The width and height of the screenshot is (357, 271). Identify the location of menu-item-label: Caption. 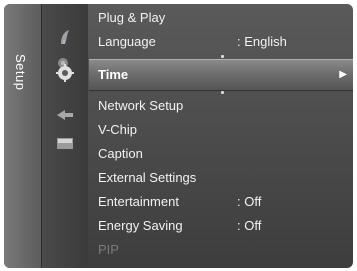
(120, 153).